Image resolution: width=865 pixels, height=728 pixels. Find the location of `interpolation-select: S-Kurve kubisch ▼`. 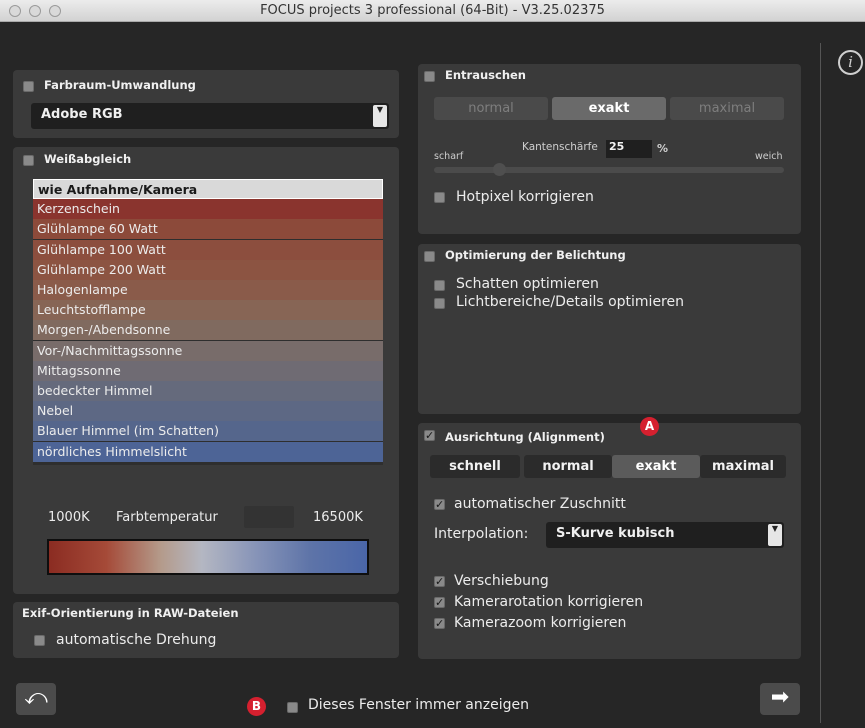

interpolation-select: S-Kurve kubisch ▼ is located at coordinates (665, 535).